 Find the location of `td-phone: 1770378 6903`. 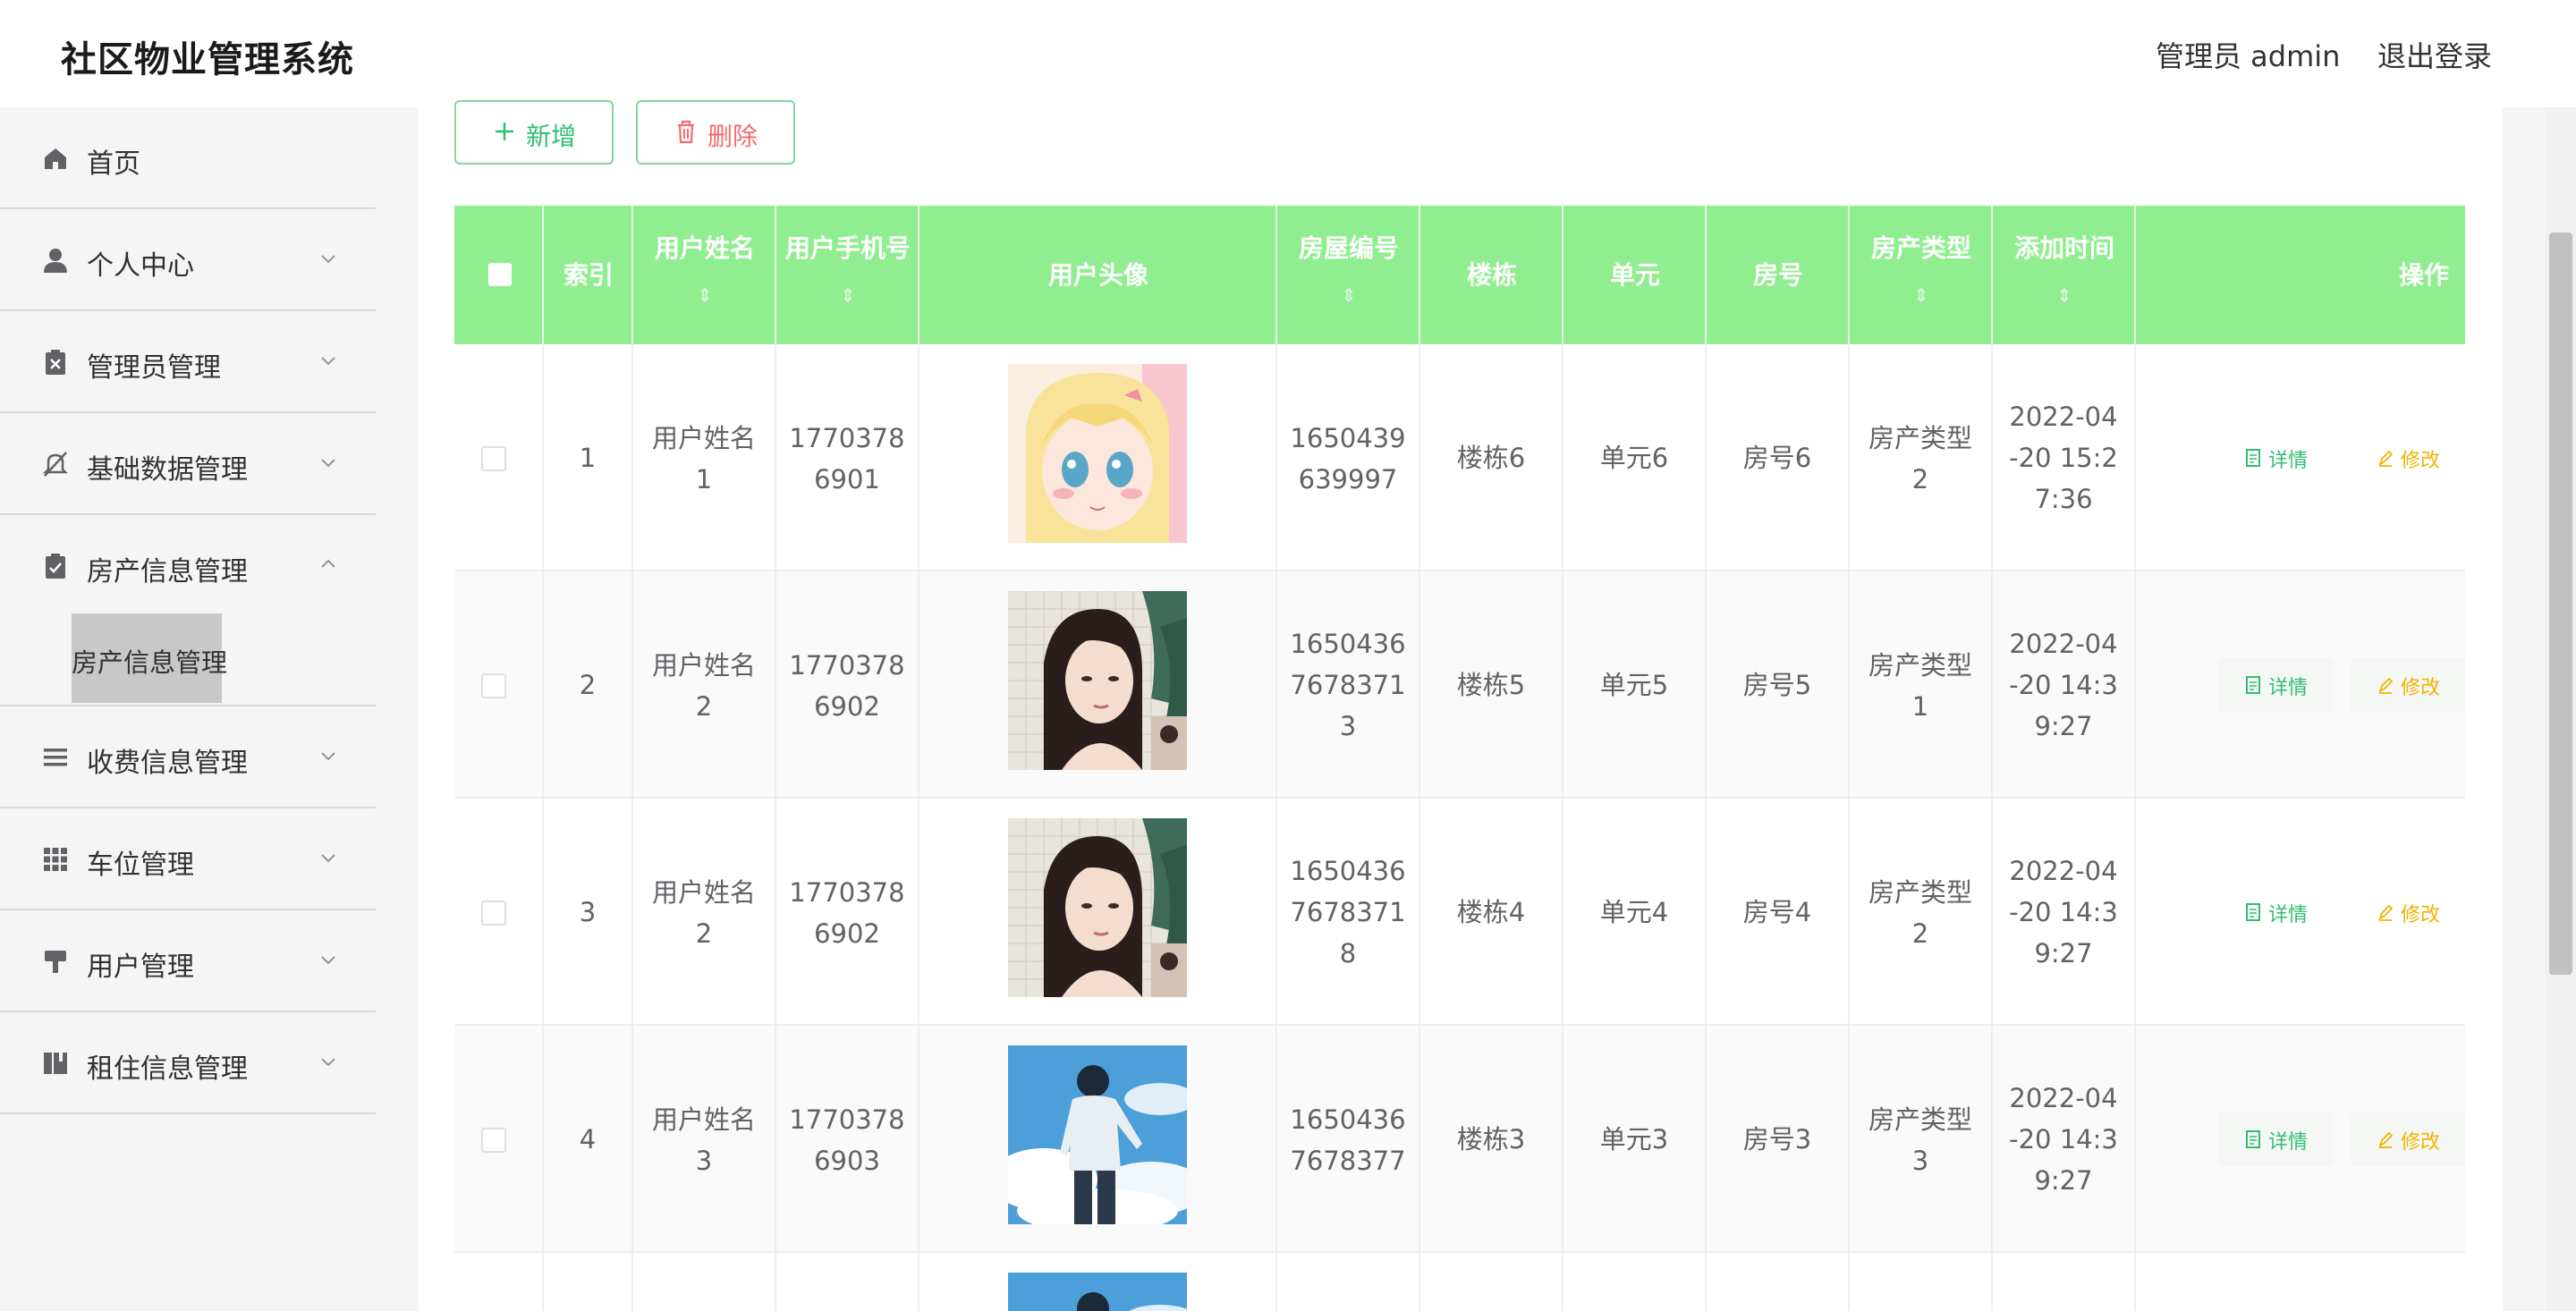

td-phone: 1770378 6903 is located at coordinates (847, 1139).